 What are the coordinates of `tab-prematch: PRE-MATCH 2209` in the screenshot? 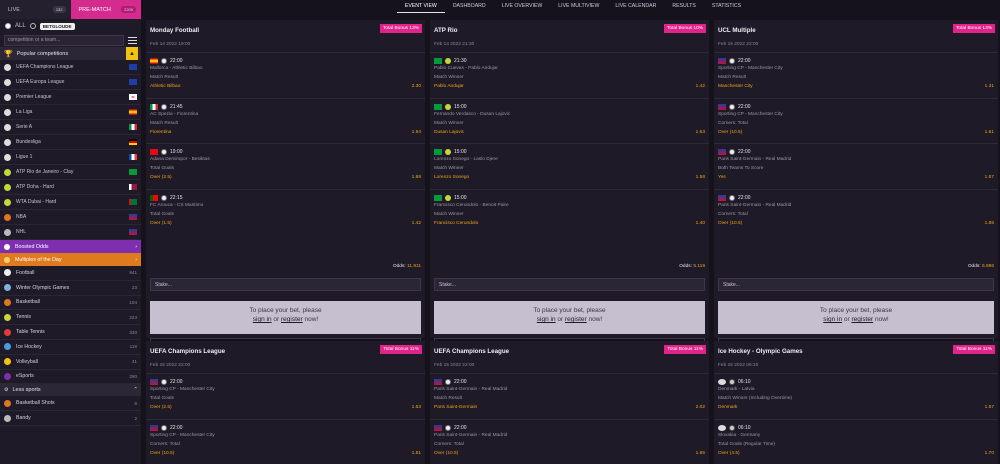 It's located at (105, 9).